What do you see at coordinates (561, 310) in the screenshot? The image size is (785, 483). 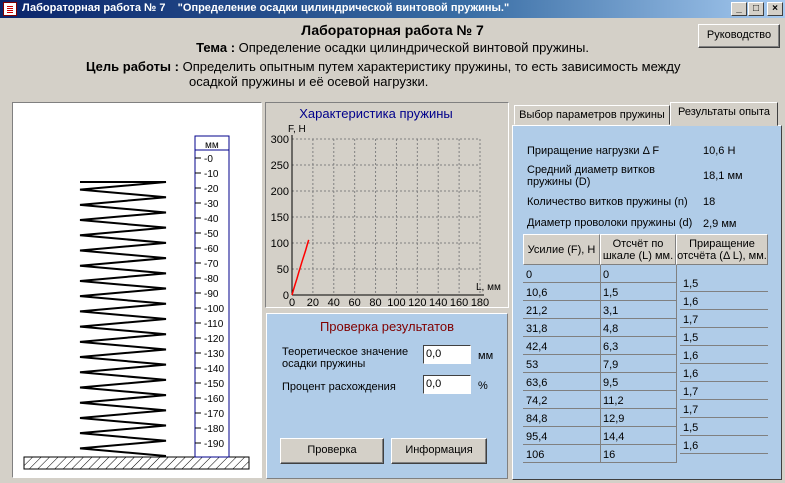 I see `force-cell: 21,2` at bounding box center [561, 310].